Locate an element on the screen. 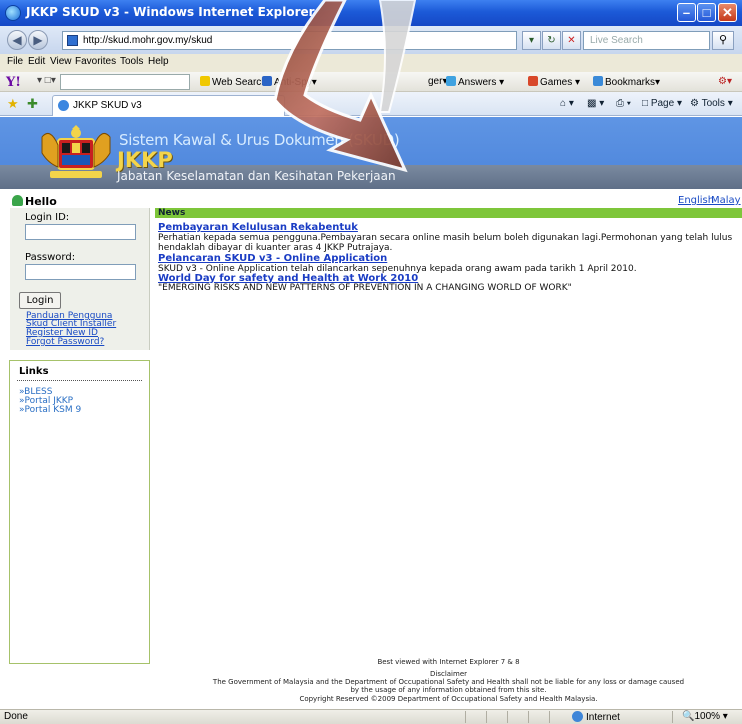  yahoo-logo: Y! is located at coordinates (13, 82).